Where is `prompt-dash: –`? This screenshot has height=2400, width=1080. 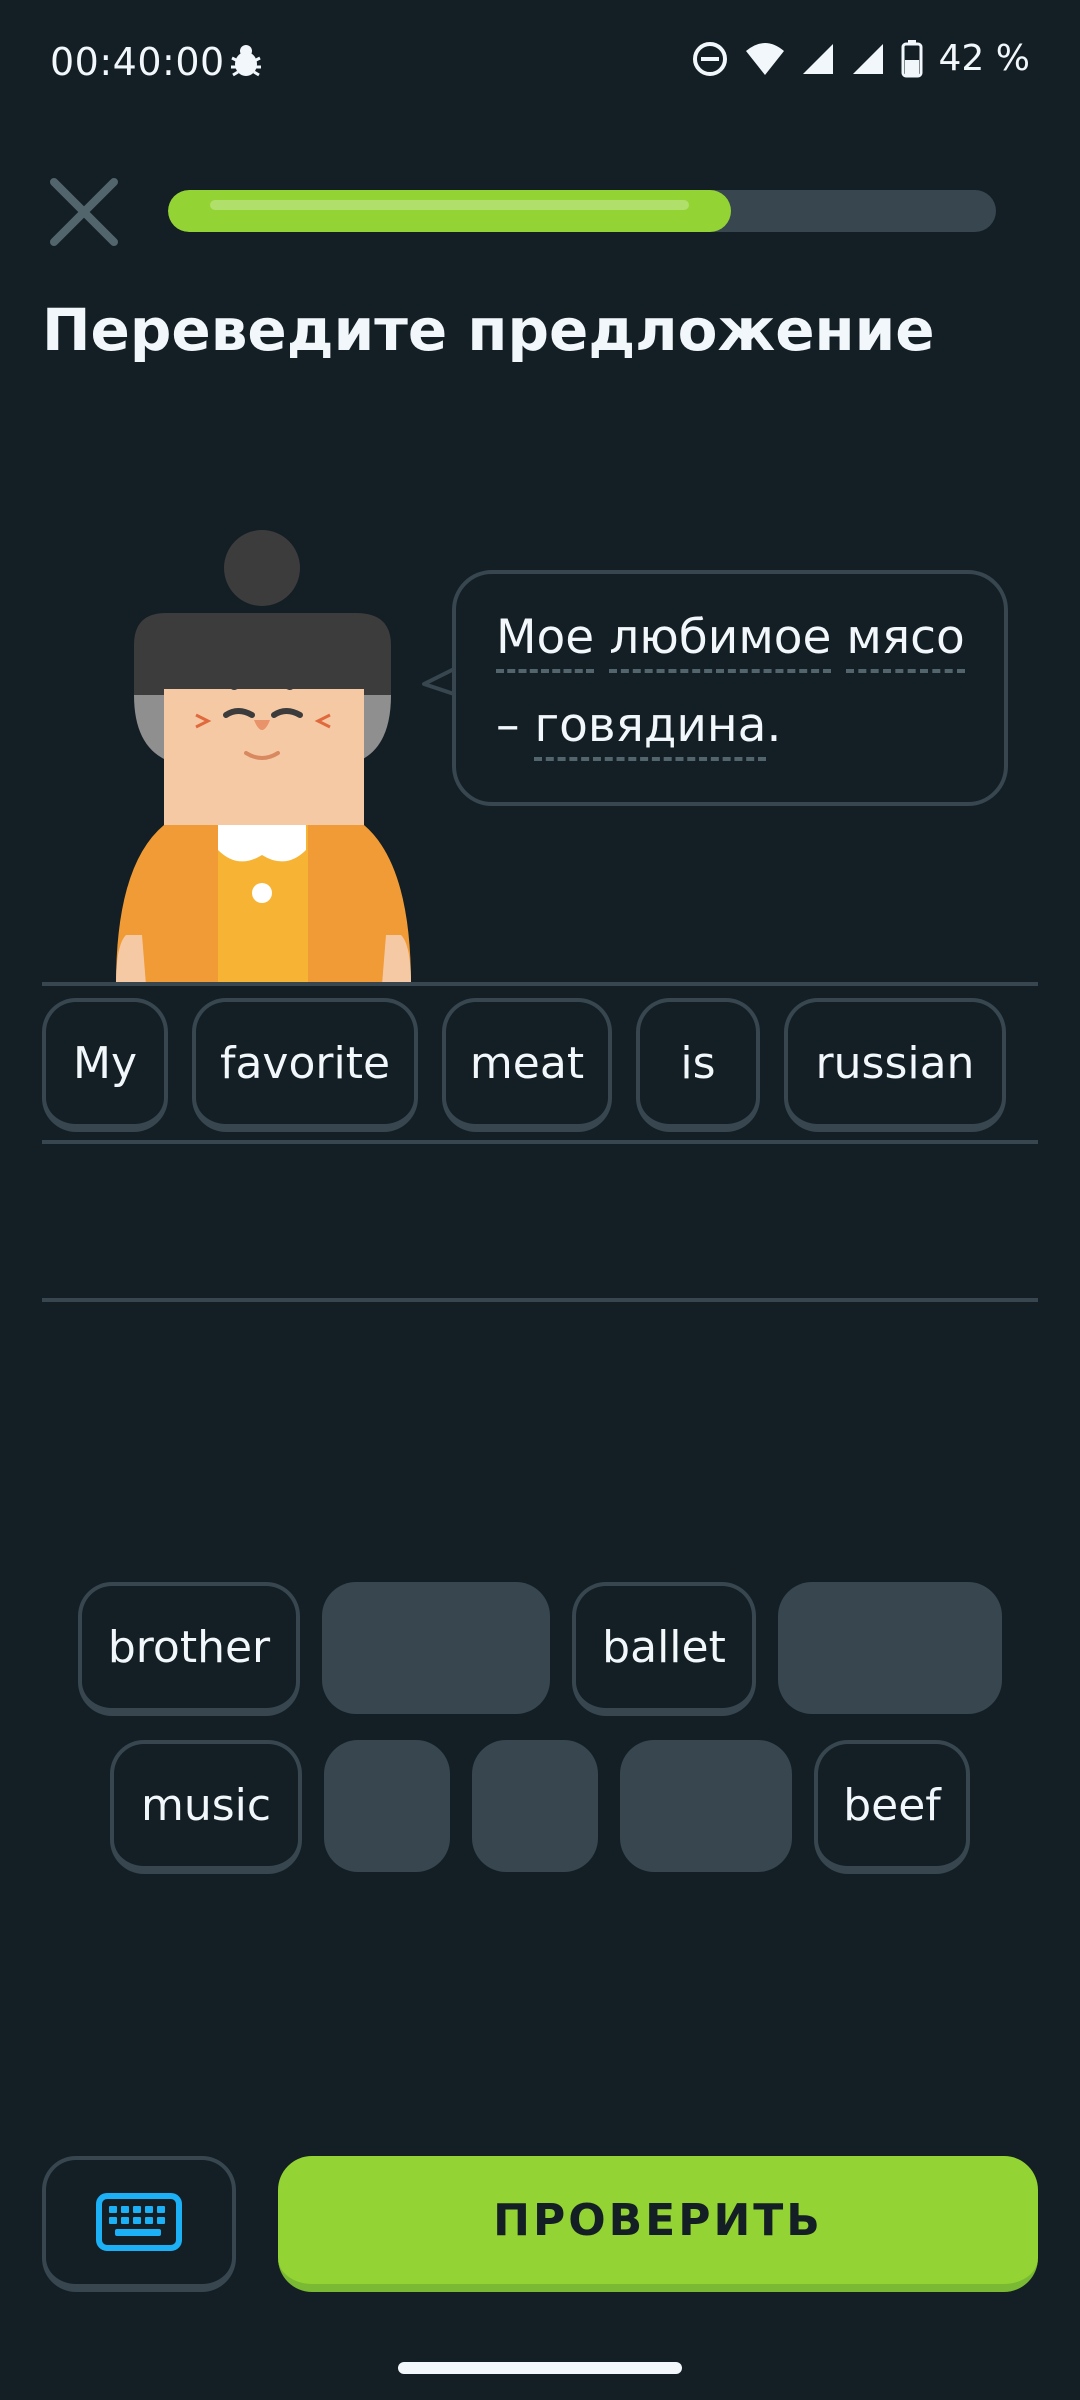
prompt-dash: – is located at coordinates (508, 725).